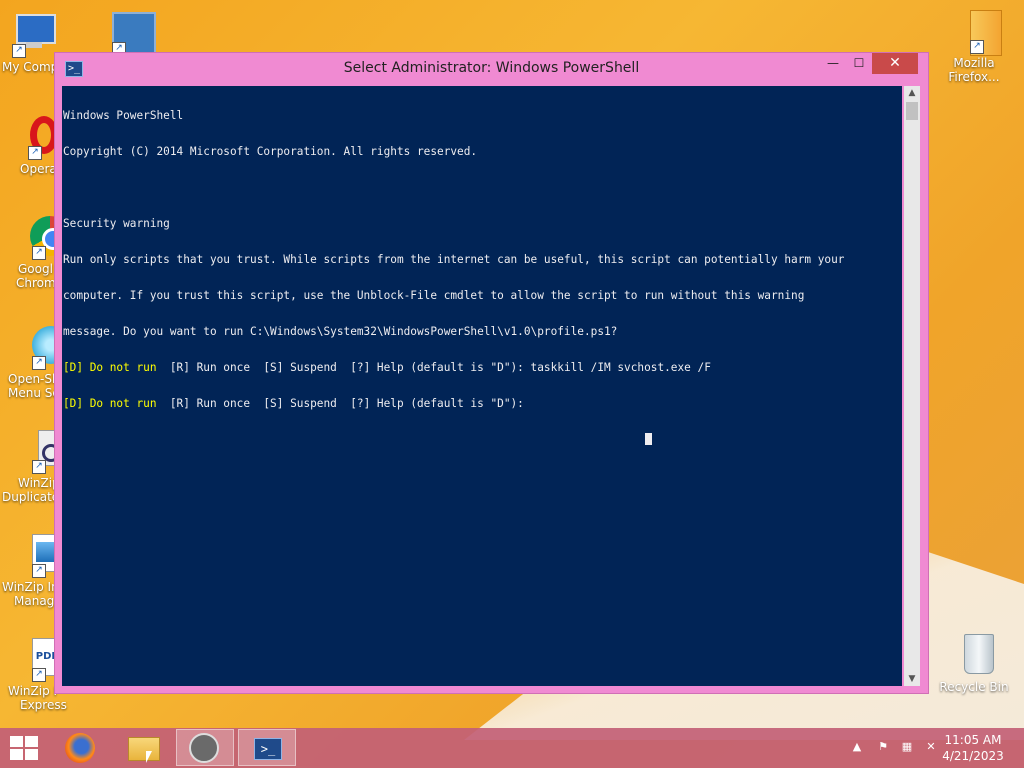  What do you see at coordinates (149, 757) in the screenshot?
I see `mouse-pointer-icon` at bounding box center [149, 757].